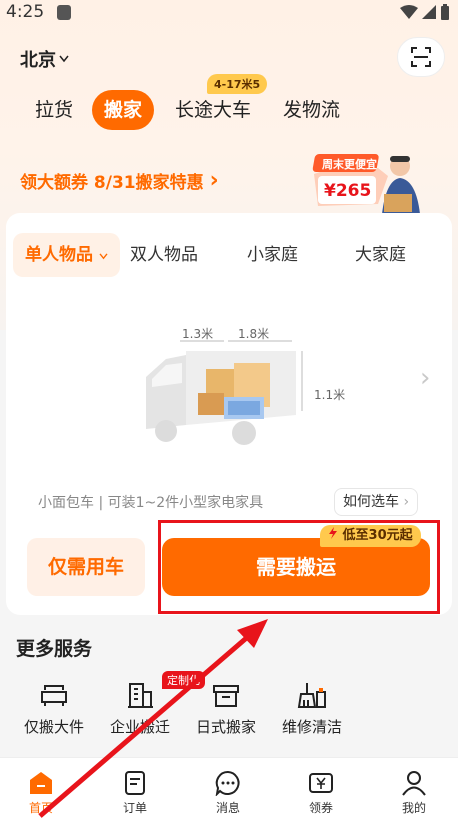 The height and width of the screenshot is (820, 458). Describe the element at coordinates (227, 808) in the screenshot. I see `nav-label: 消息` at that location.